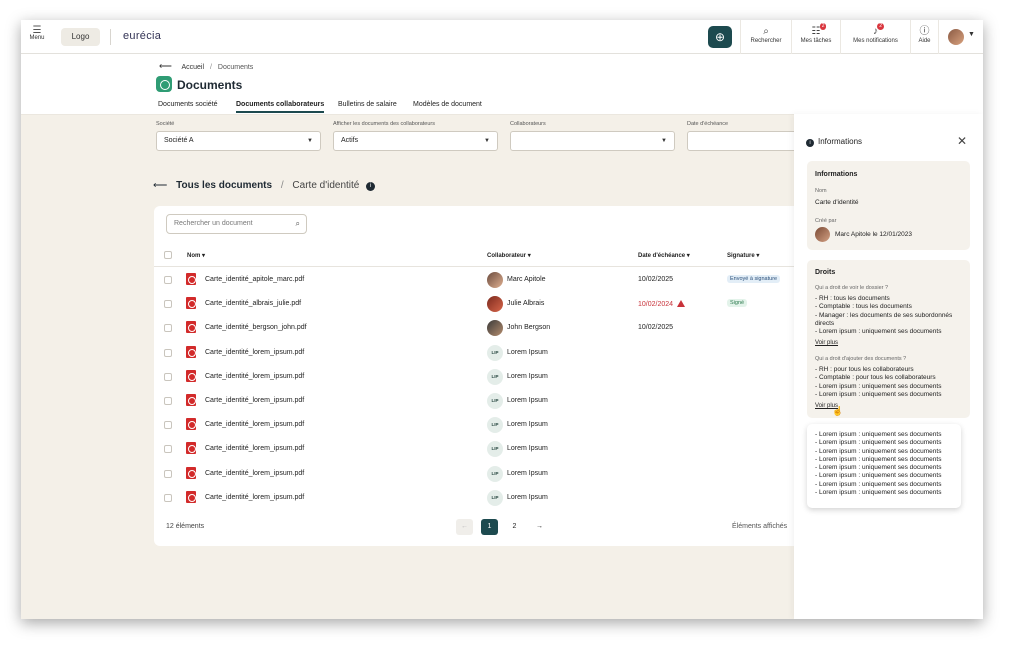 This screenshot has height=661, width=1025. I want to click on add-button: ⊕, so click(720, 37).